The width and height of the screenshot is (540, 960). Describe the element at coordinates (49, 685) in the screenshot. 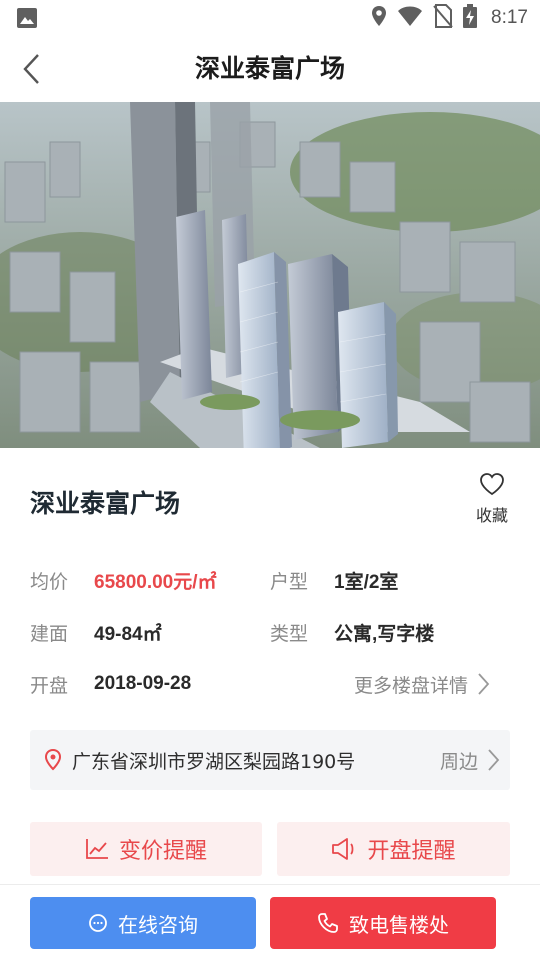

I see `open-label: 开盘` at that location.